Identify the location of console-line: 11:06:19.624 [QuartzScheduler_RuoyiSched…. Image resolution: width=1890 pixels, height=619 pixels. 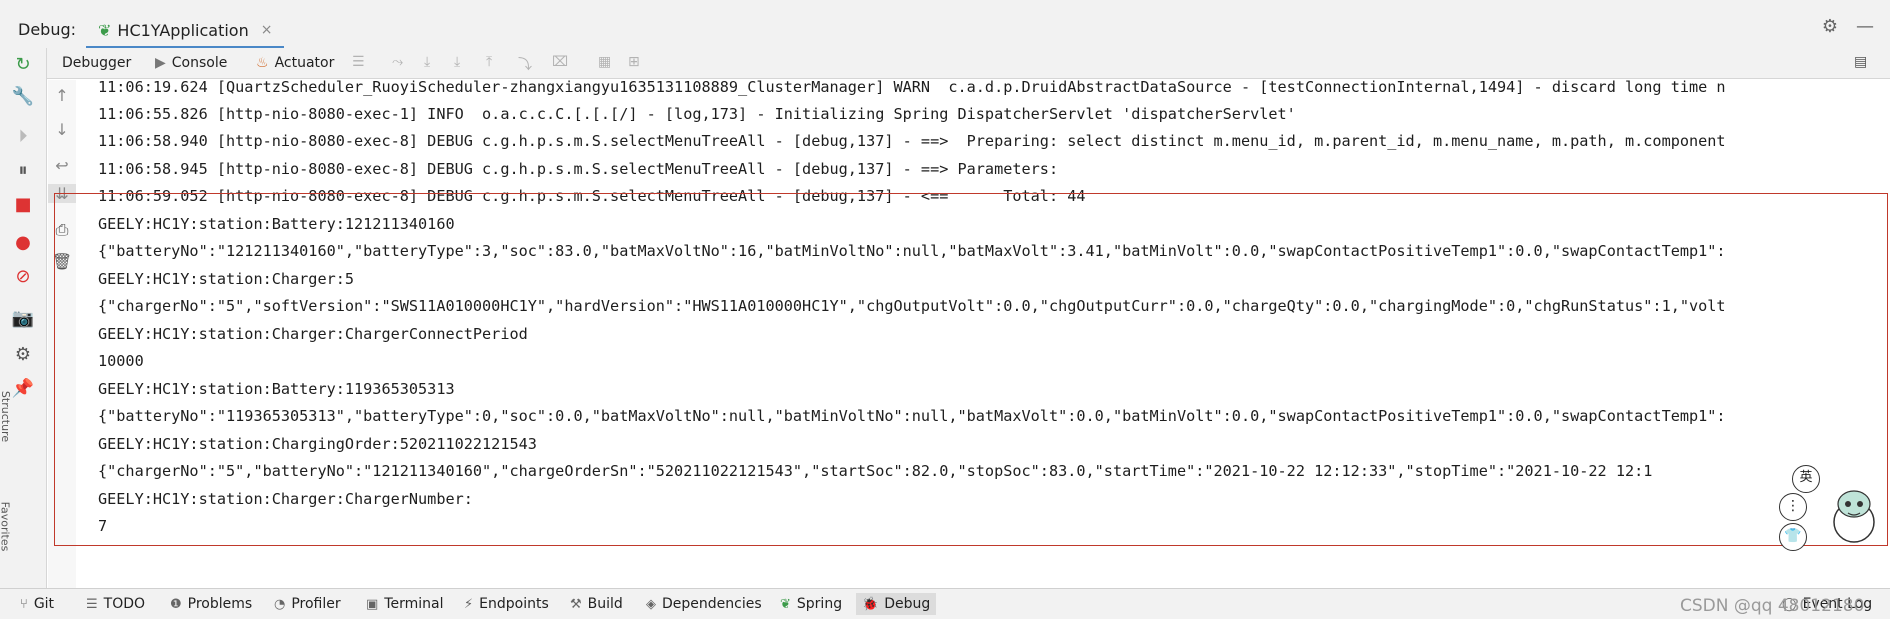
(912, 87).